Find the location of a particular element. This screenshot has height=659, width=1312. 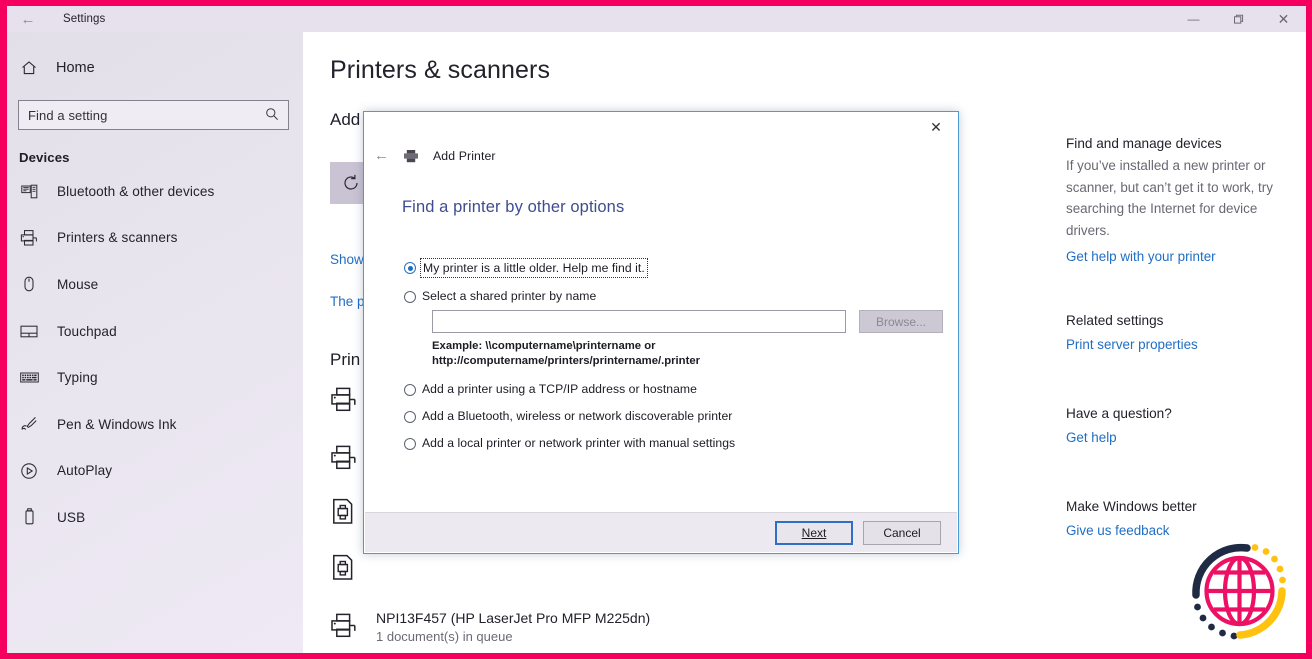

sidebar-item-typing: Typing is located at coordinates (155, 377).